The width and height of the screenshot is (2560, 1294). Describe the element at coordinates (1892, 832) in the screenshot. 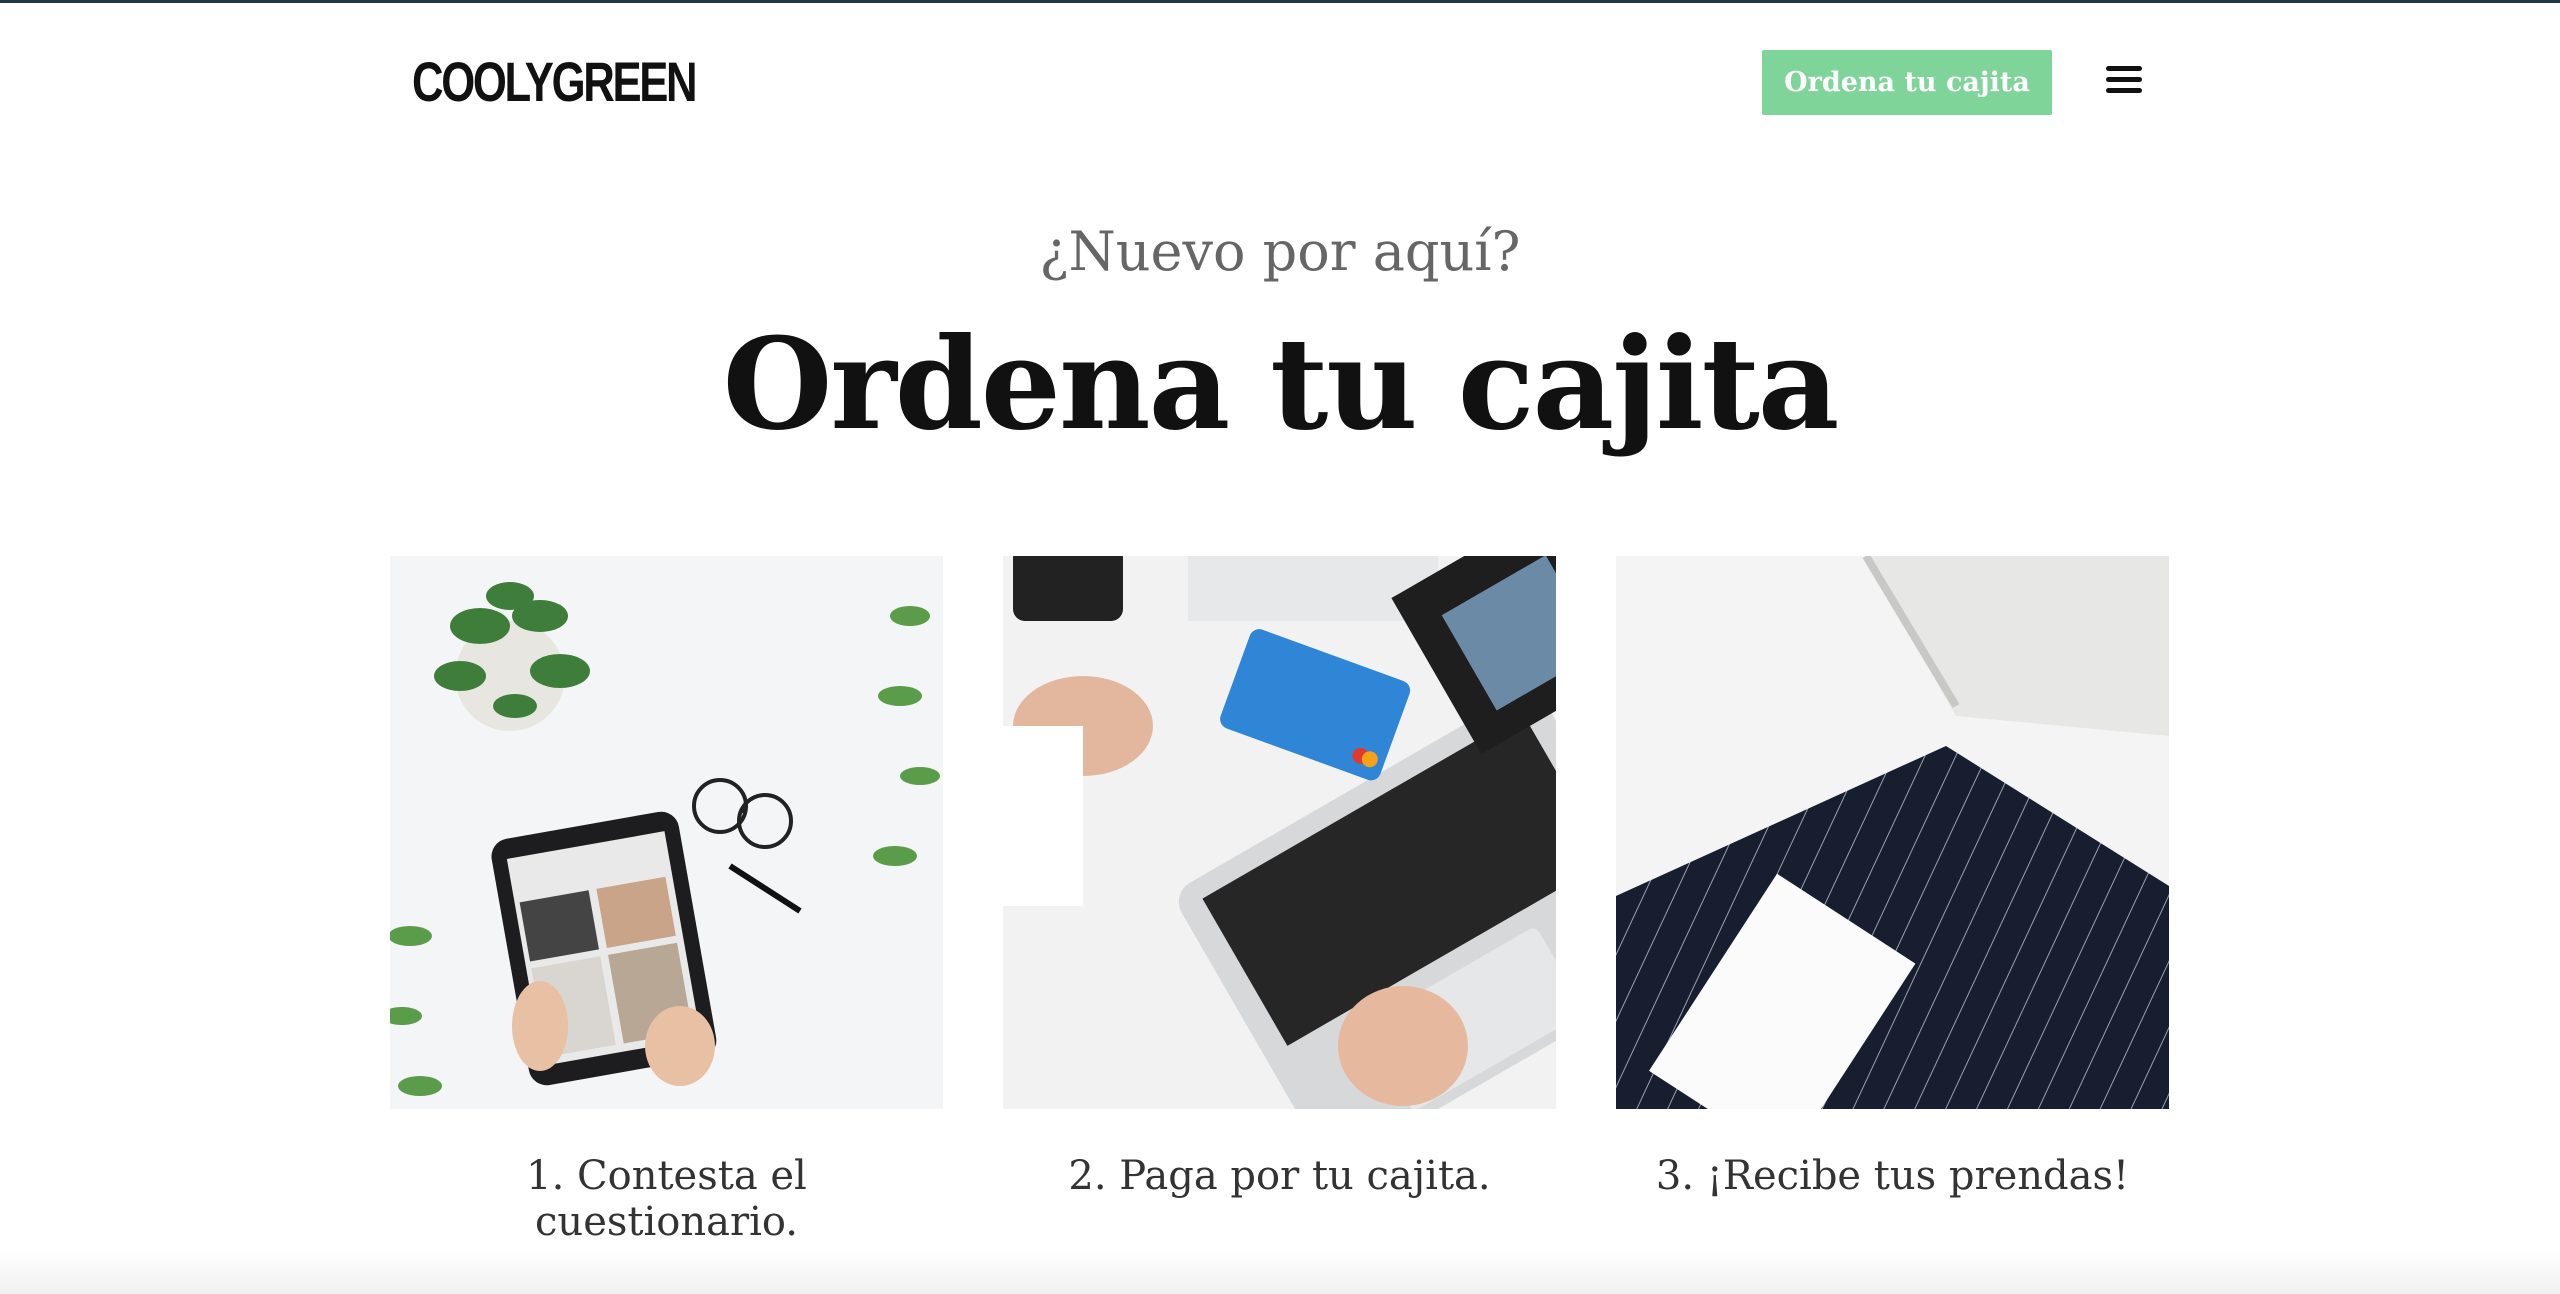

I see `box-with-clothes-image` at that location.